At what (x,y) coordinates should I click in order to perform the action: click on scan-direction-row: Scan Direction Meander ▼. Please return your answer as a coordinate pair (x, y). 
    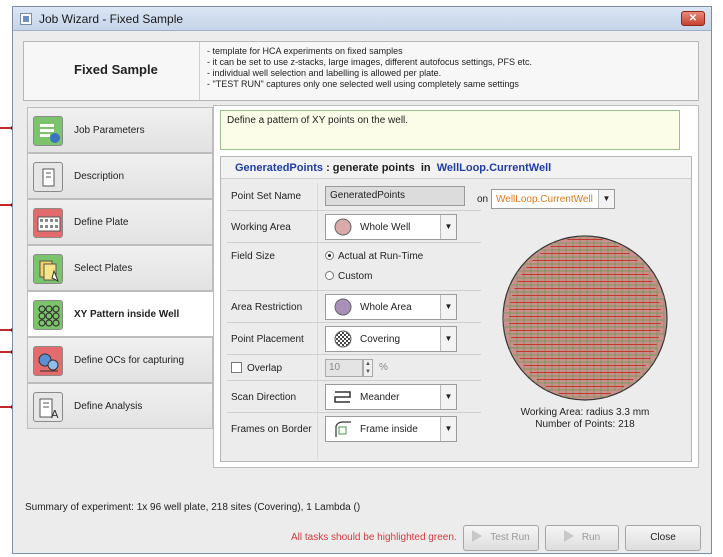
    Looking at the image, I should click on (354, 397).